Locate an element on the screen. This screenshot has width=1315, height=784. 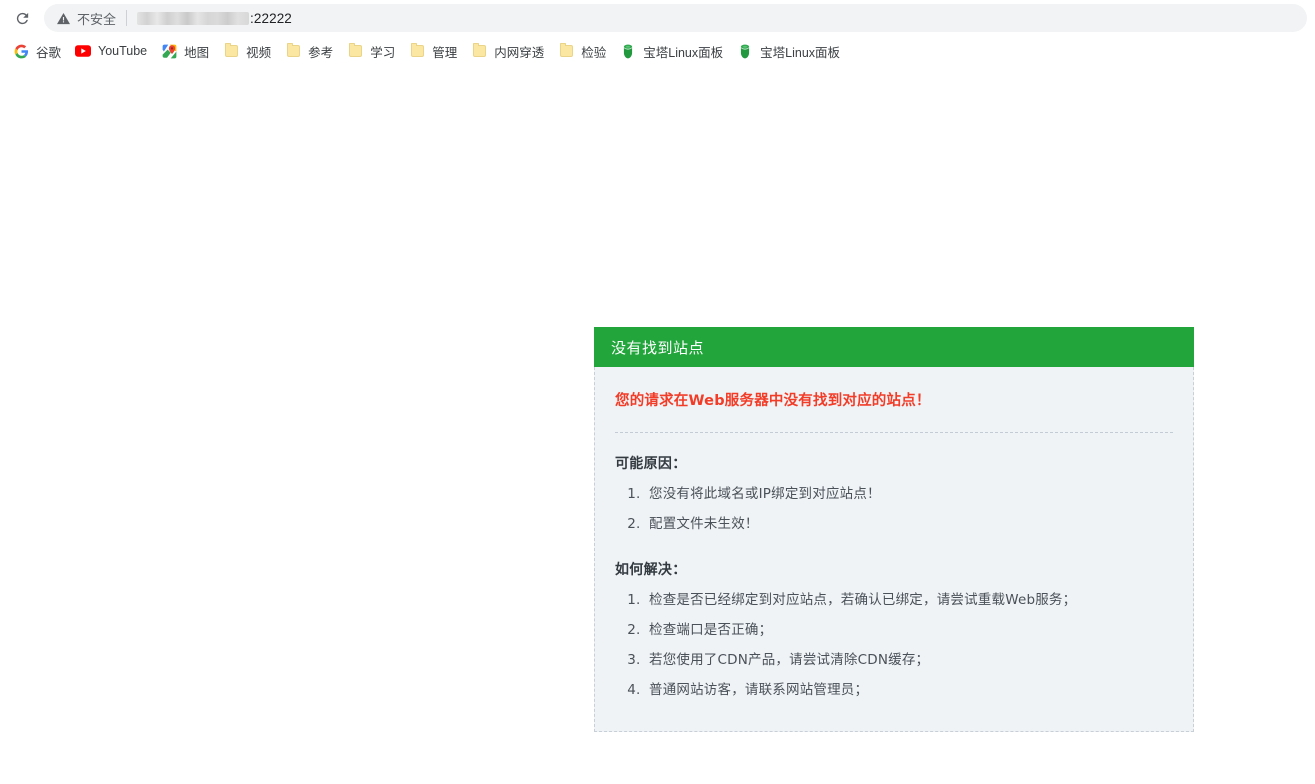
solutions-heading: 如何解决： is located at coordinates (651, 570).